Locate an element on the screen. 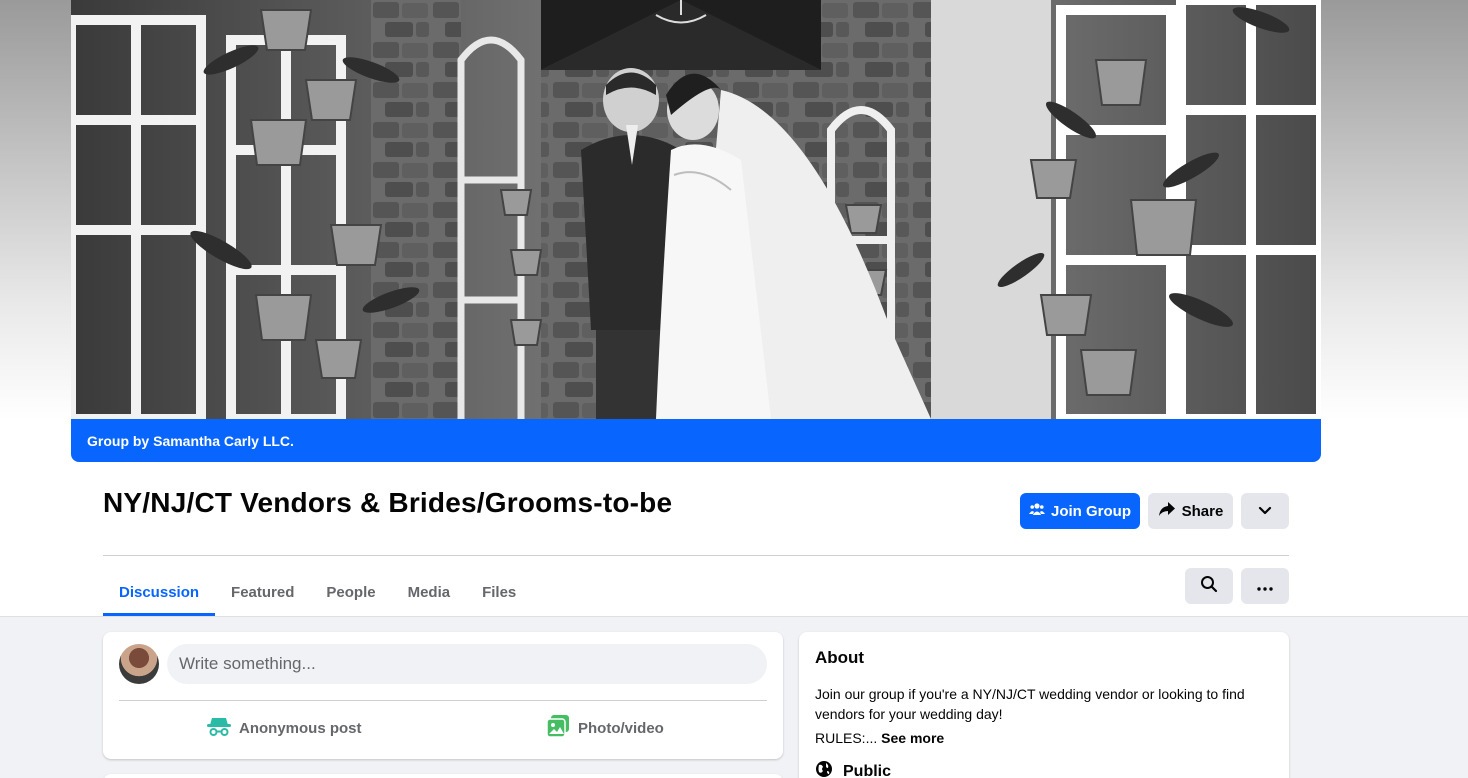 This screenshot has height=778, width=1468. cover-banner: Group by Samantha Carly LLC. is located at coordinates (696, 440).